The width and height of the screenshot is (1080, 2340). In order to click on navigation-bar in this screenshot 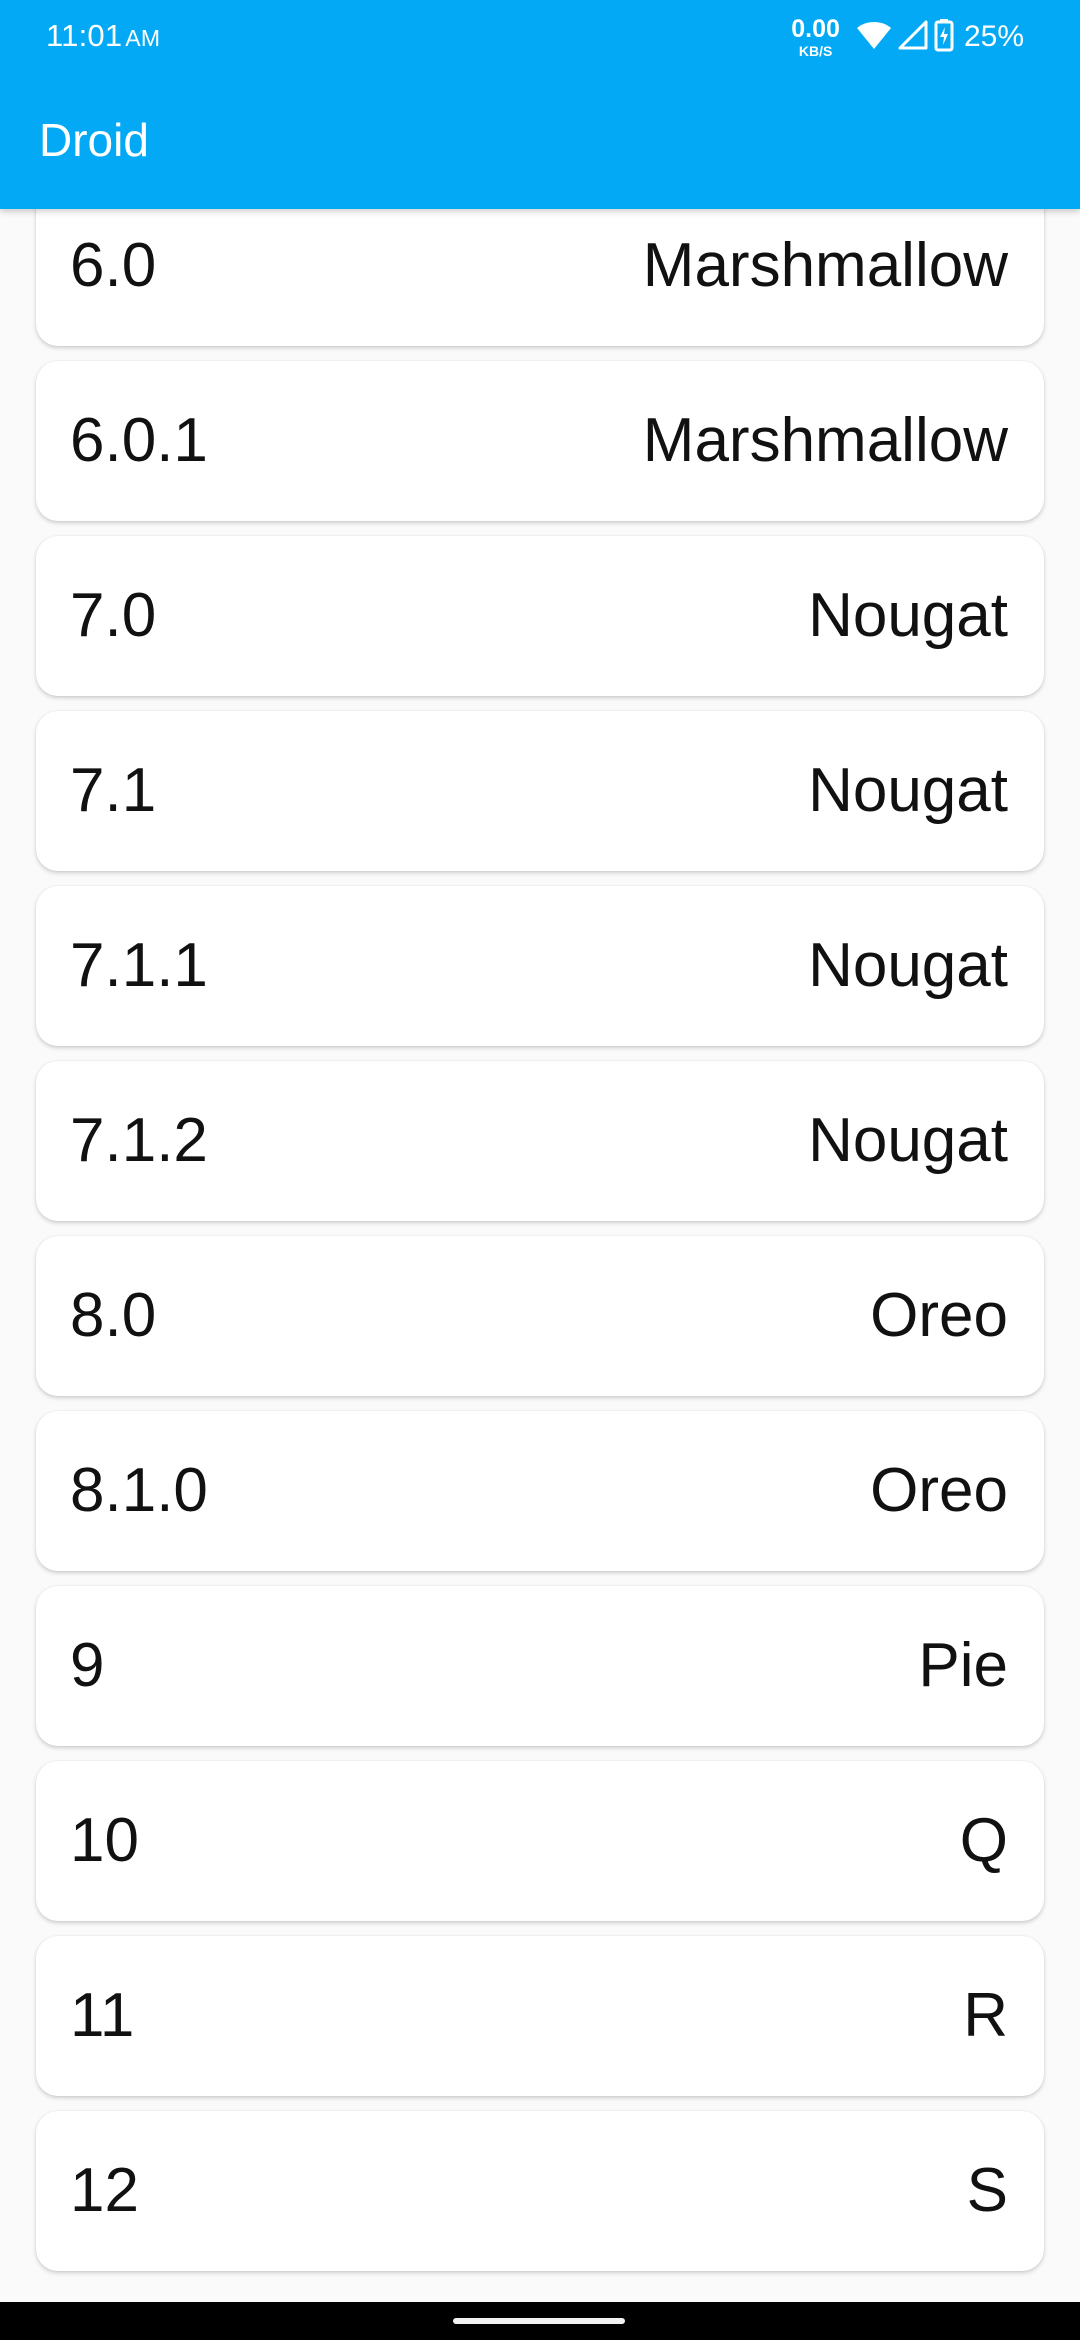, I will do `click(540, 2321)`.